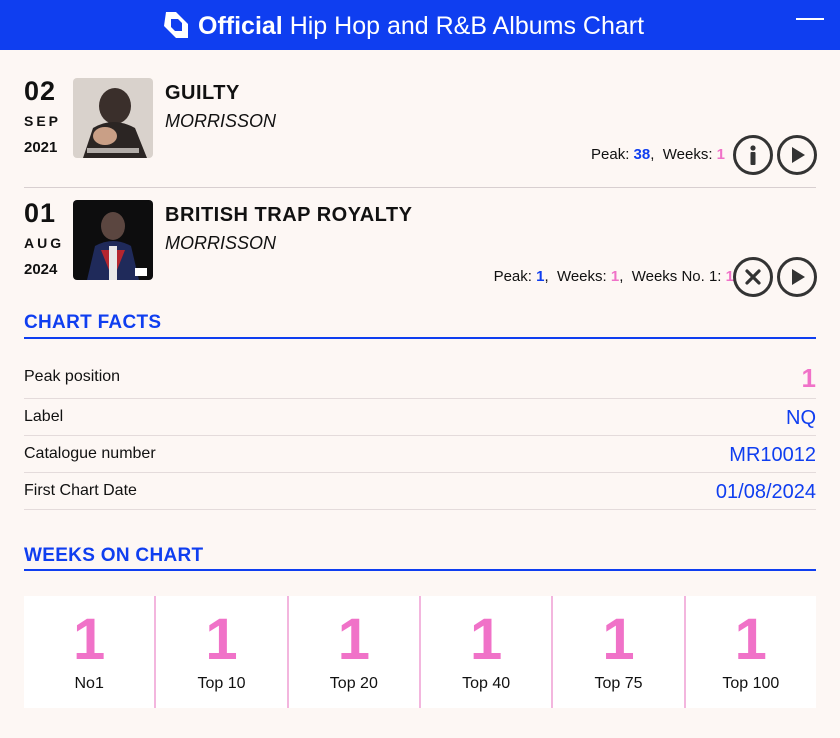 The image size is (840, 738). What do you see at coordinates (40, 91) in the screenshot?
I see `entry-date-day: 02` at bounding box center [40, 91].